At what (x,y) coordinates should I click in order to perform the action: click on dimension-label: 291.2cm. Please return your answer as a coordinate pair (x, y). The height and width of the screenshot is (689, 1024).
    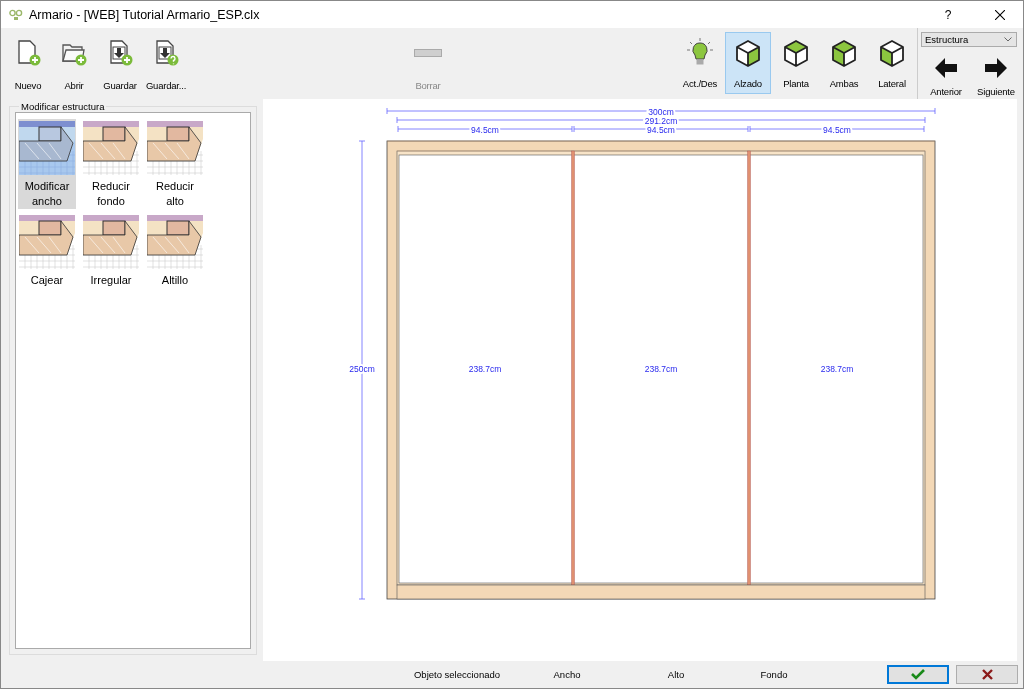
    Looking at the image, I should click on (661, 120).